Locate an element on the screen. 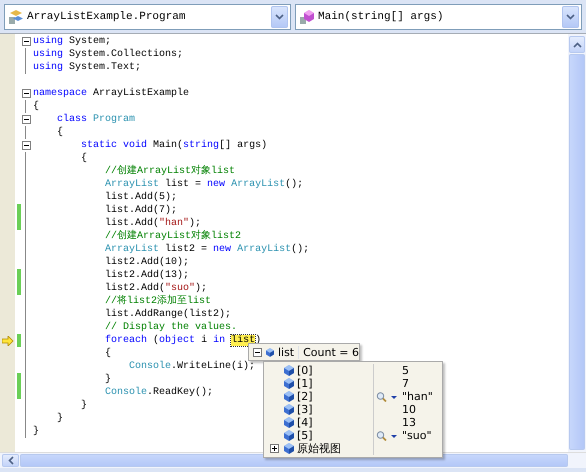 The image size is (586, 472). scroll-left-button is located at coordinates (10, 460).